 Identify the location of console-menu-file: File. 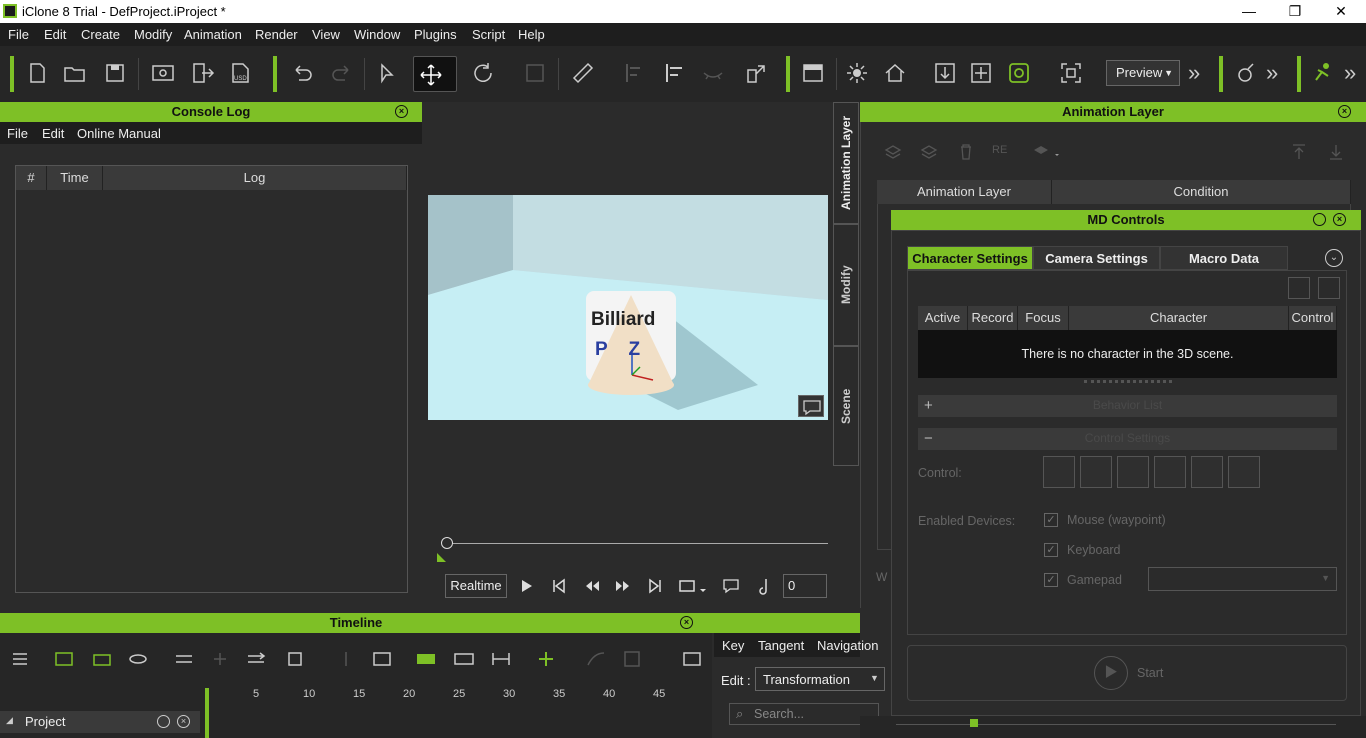
(17, 133).